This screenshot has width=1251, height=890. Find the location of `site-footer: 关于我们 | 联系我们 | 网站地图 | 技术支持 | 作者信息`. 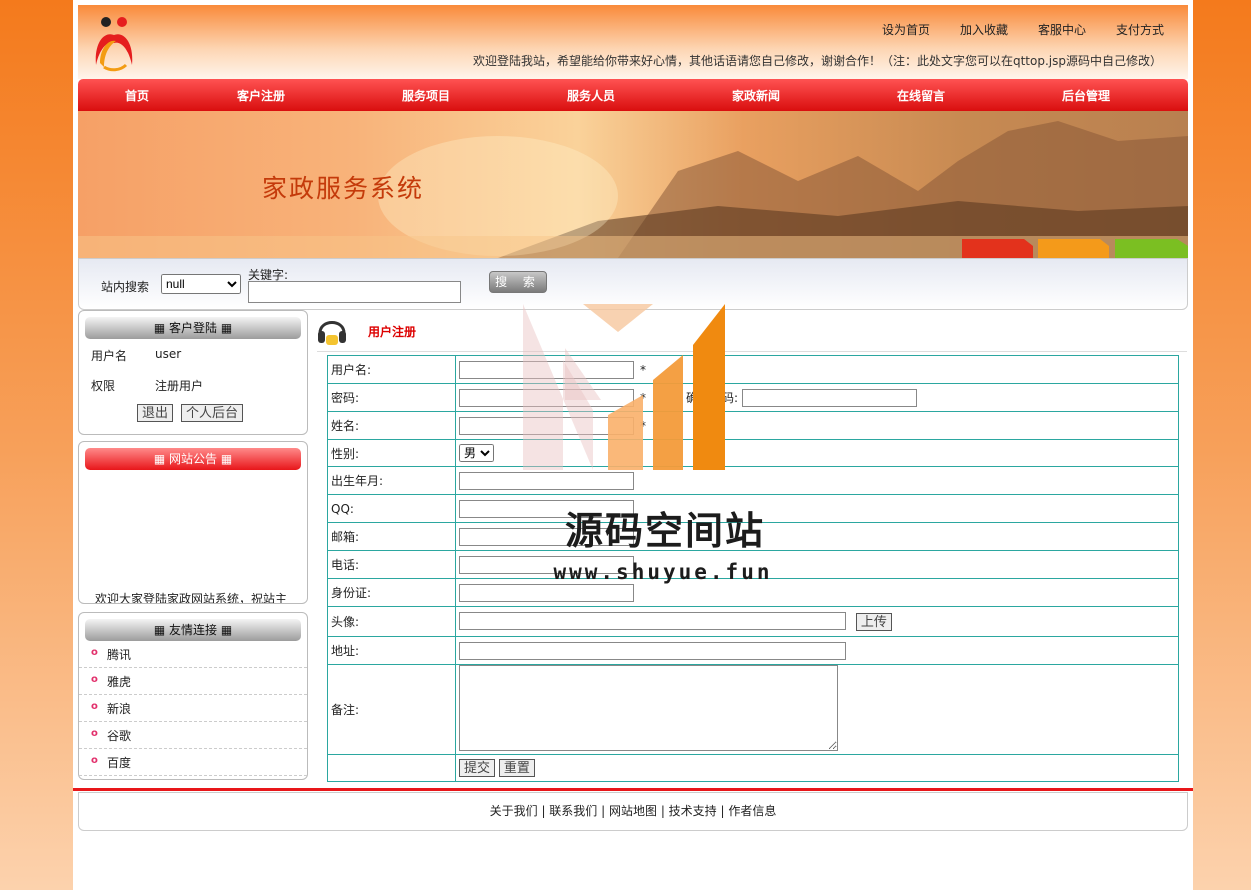

site-footer: 关于我们 | 联系我们 | 网站地图 | 技术支持 | 作者信息 is located at coordinates (633, 811).